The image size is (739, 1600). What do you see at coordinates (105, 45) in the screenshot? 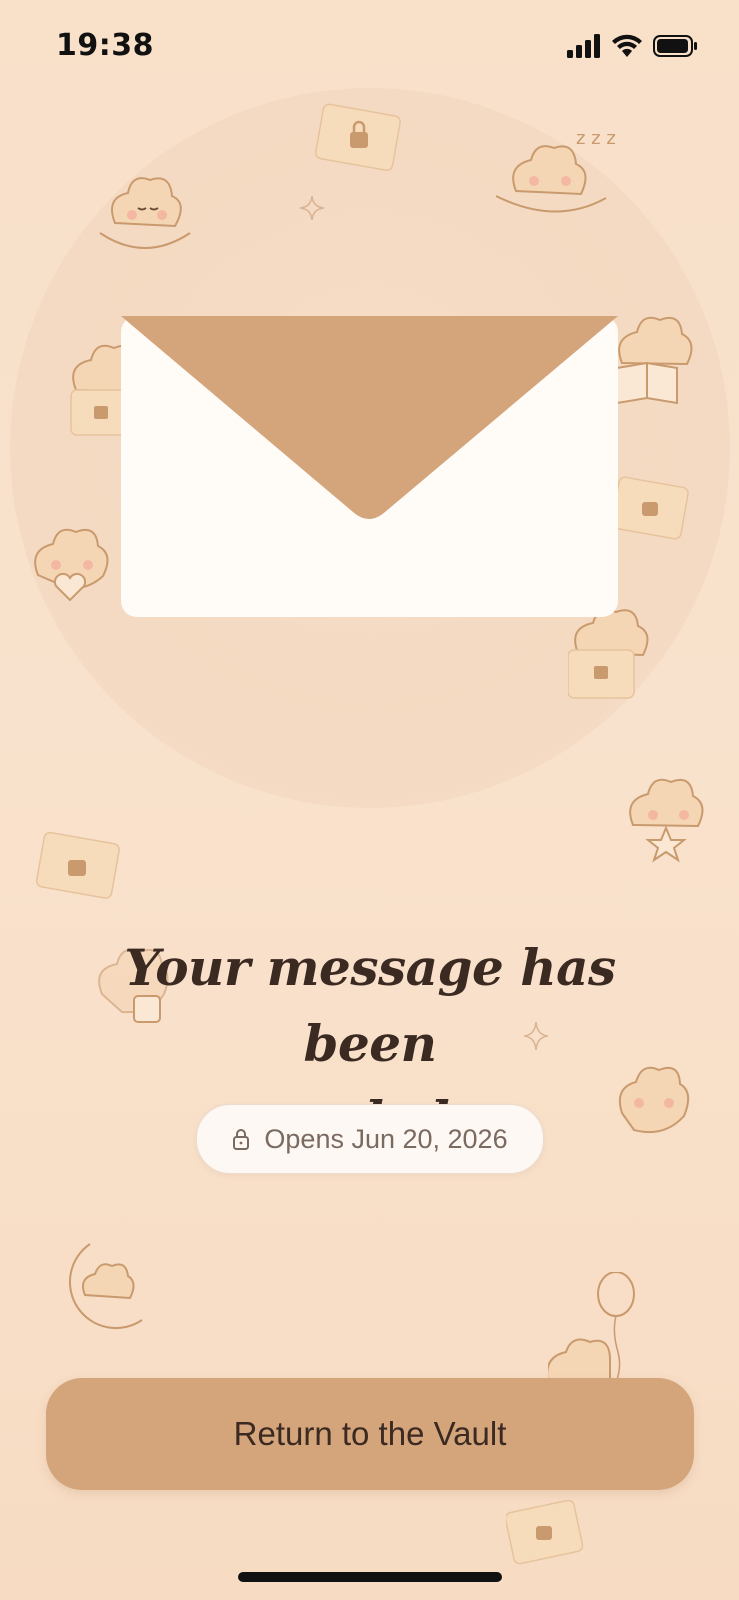
I see `status-time: 19:38` at bounding box center [105, 45].